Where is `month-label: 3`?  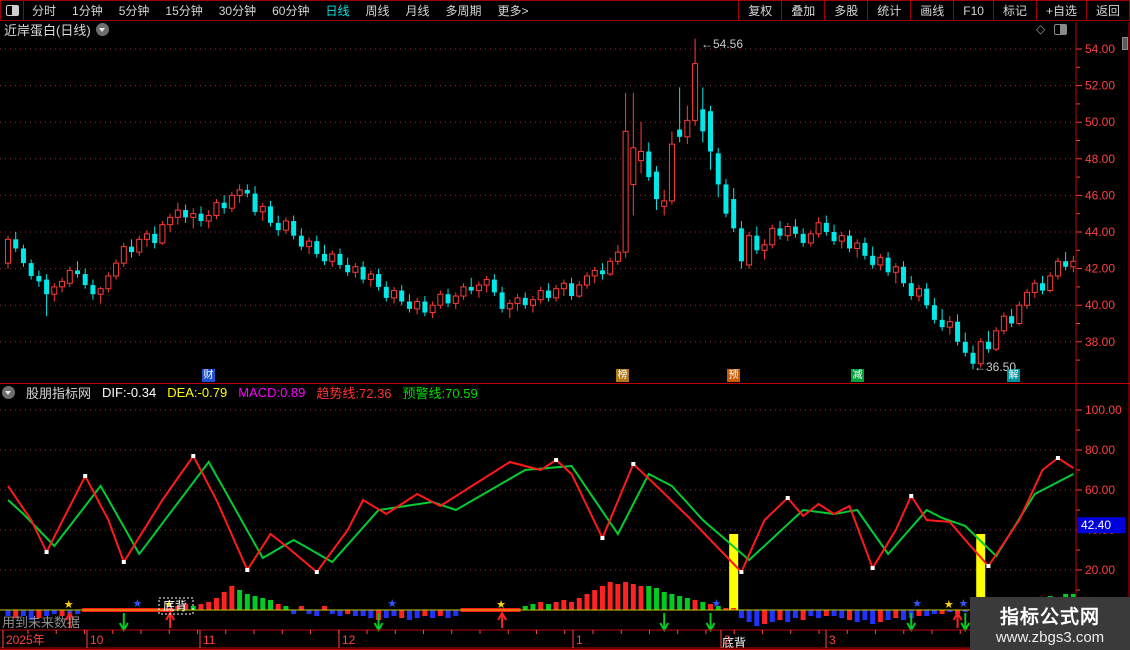 month-label: 3 is located at coordinates (832, 640).